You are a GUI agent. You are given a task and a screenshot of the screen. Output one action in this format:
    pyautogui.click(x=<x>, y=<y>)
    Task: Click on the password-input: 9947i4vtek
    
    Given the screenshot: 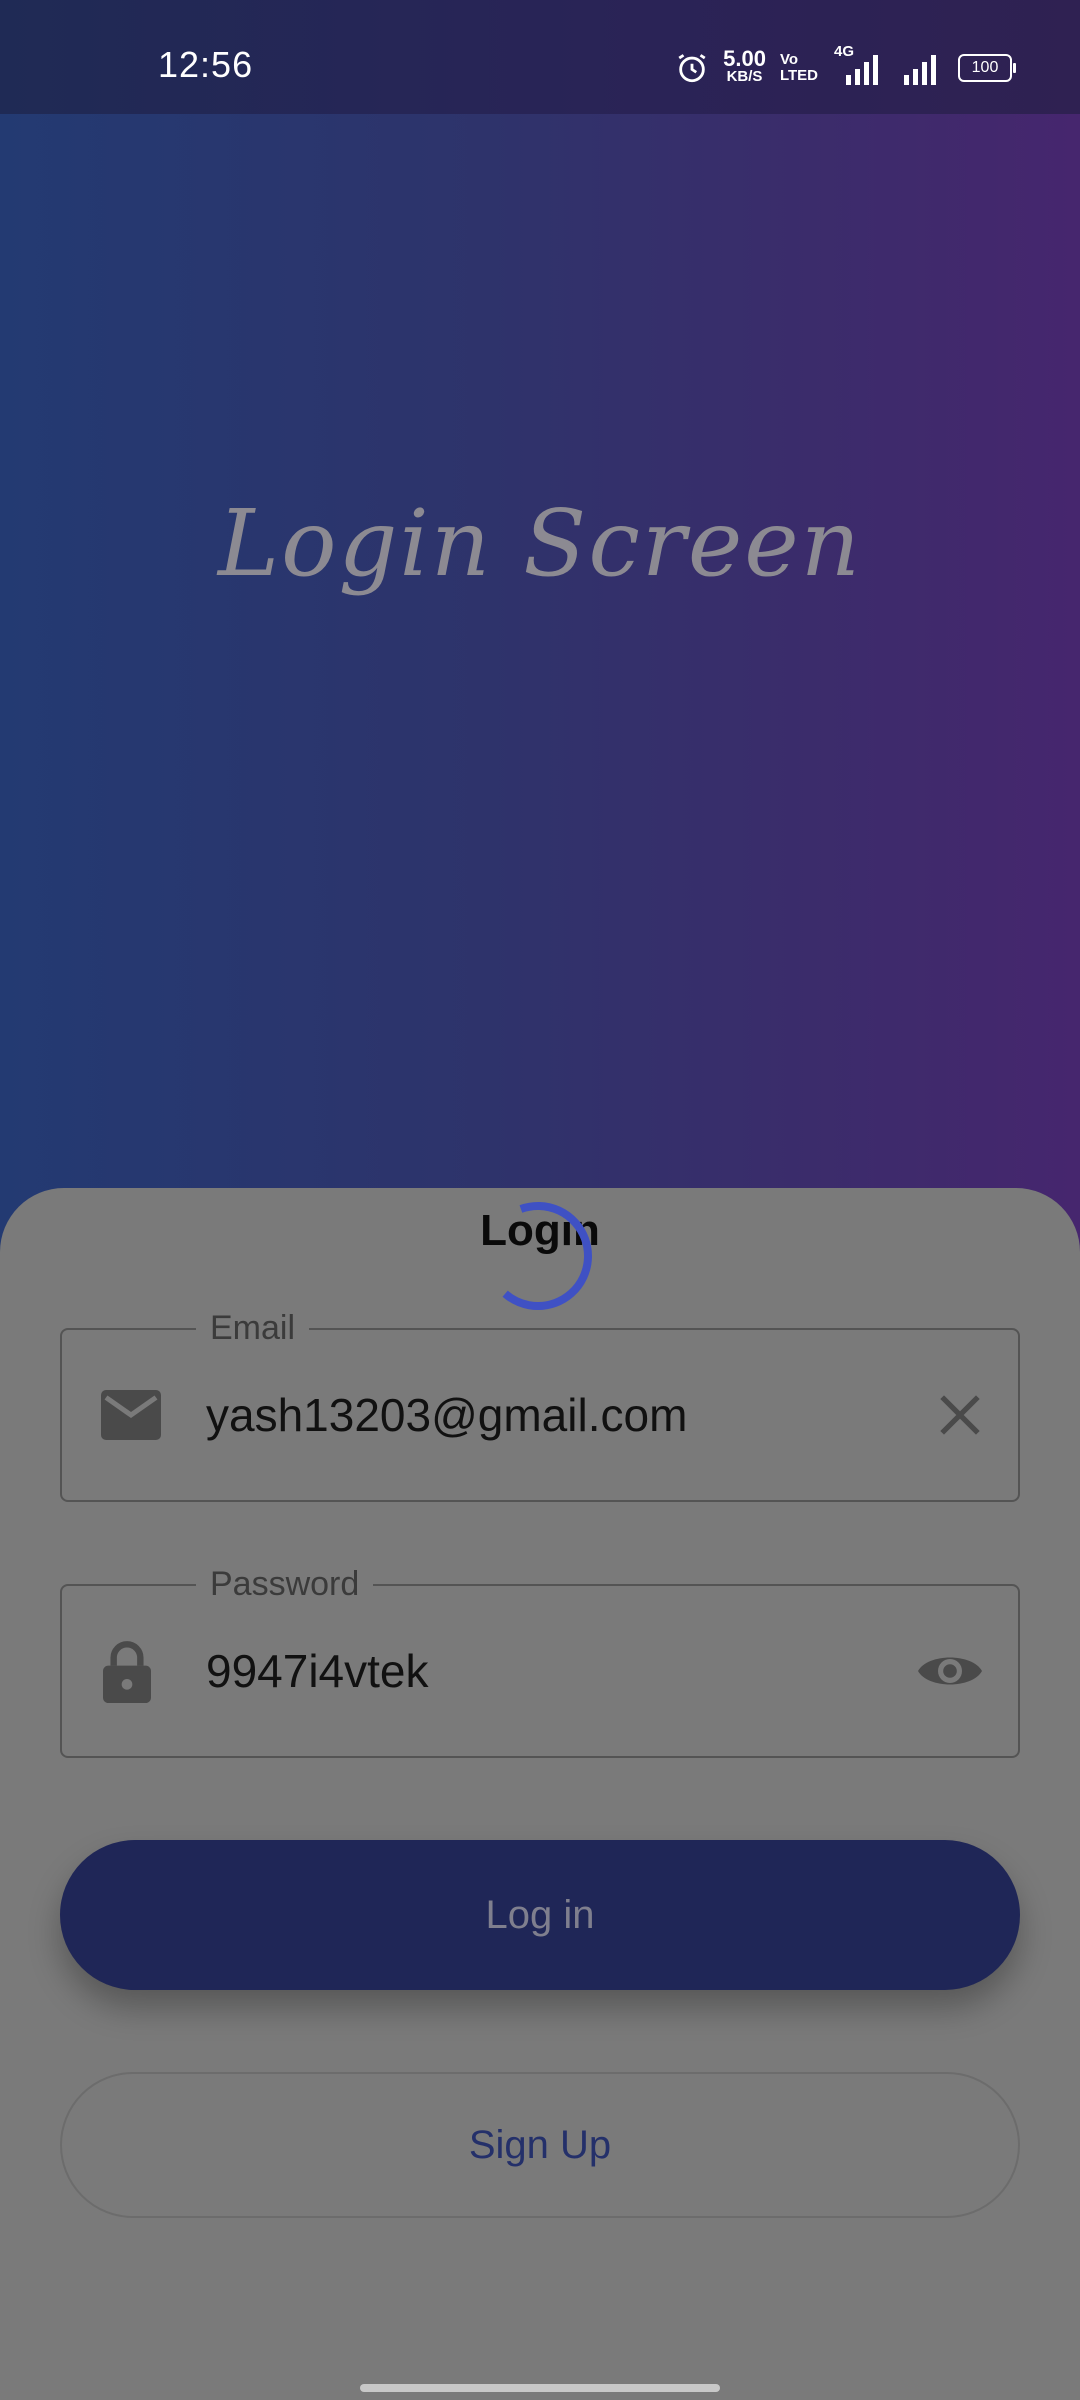 What is the action you would take?
    pyautogui.click(x=317, y=1671)
    